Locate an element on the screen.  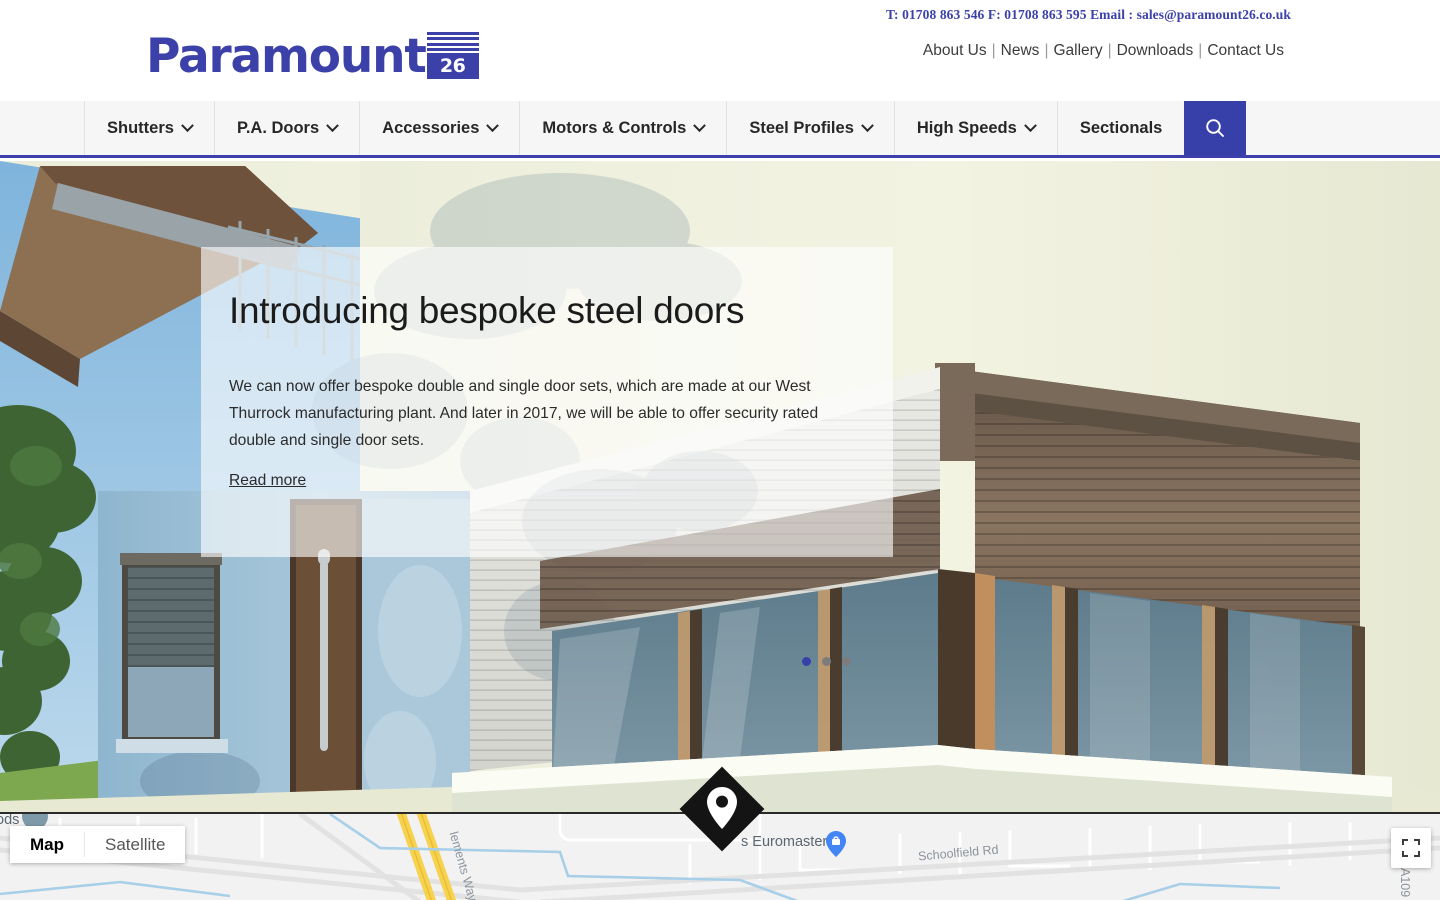
search-icon is located at coordinates (1215, 128).